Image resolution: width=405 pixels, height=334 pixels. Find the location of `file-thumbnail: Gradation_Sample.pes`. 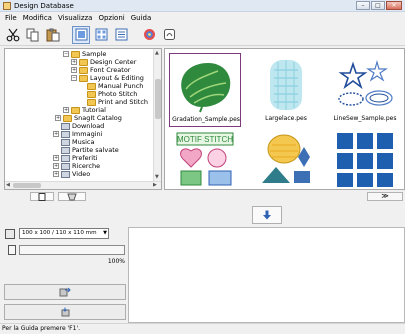

file-thumbnail: Gradation_Sample.pes is located at coordinates (205, 90).